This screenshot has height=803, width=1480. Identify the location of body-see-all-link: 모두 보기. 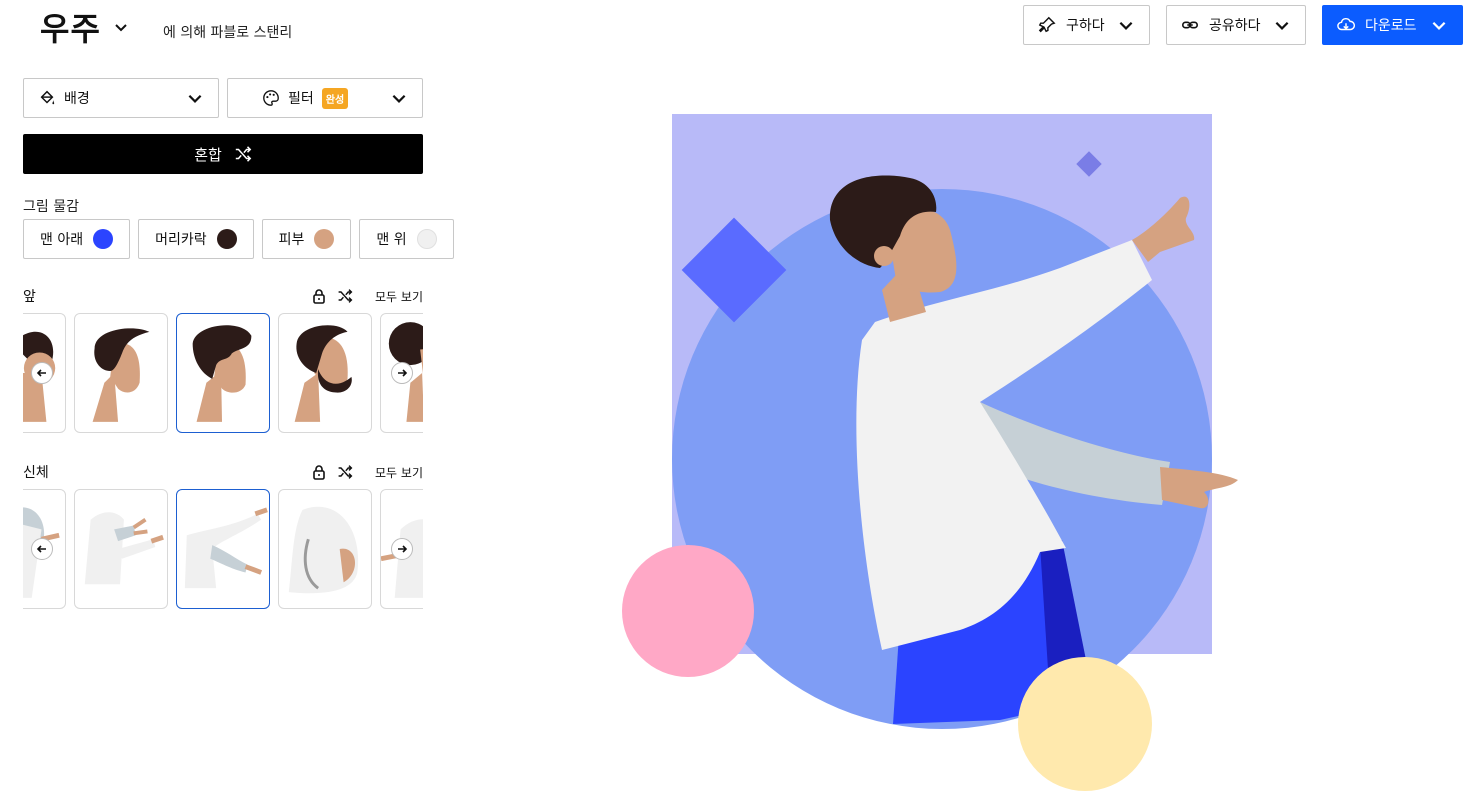
(399, 472).